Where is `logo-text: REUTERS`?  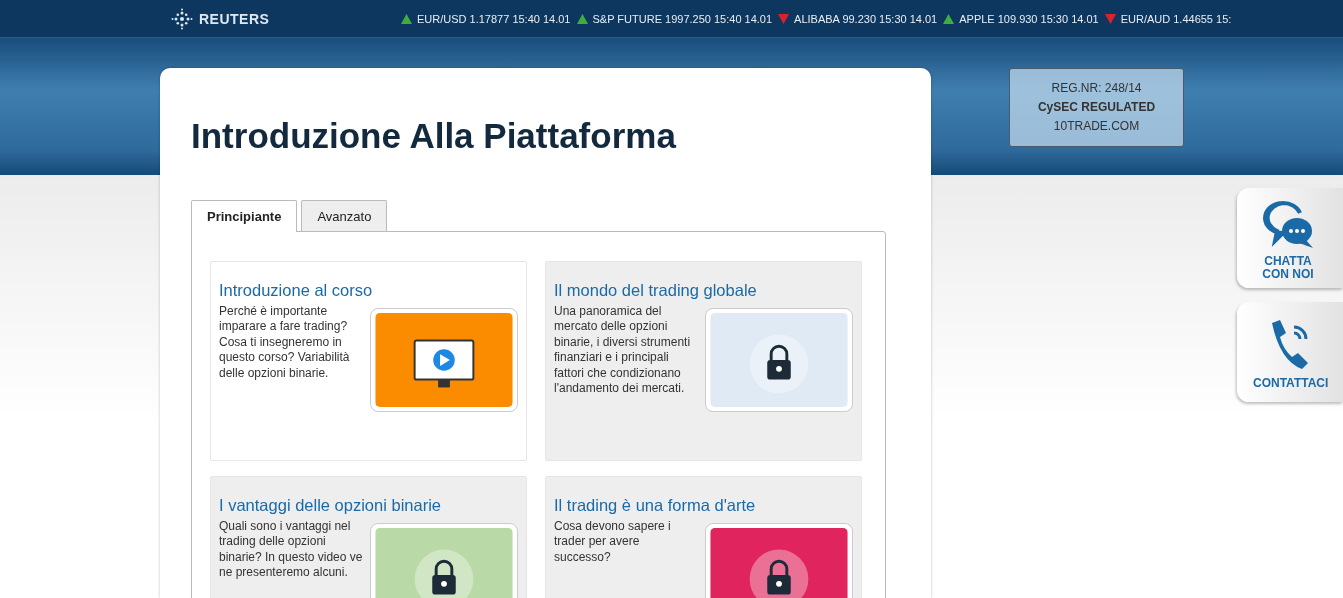 logo-text: REUTERS is located at coordinates (234, 18).